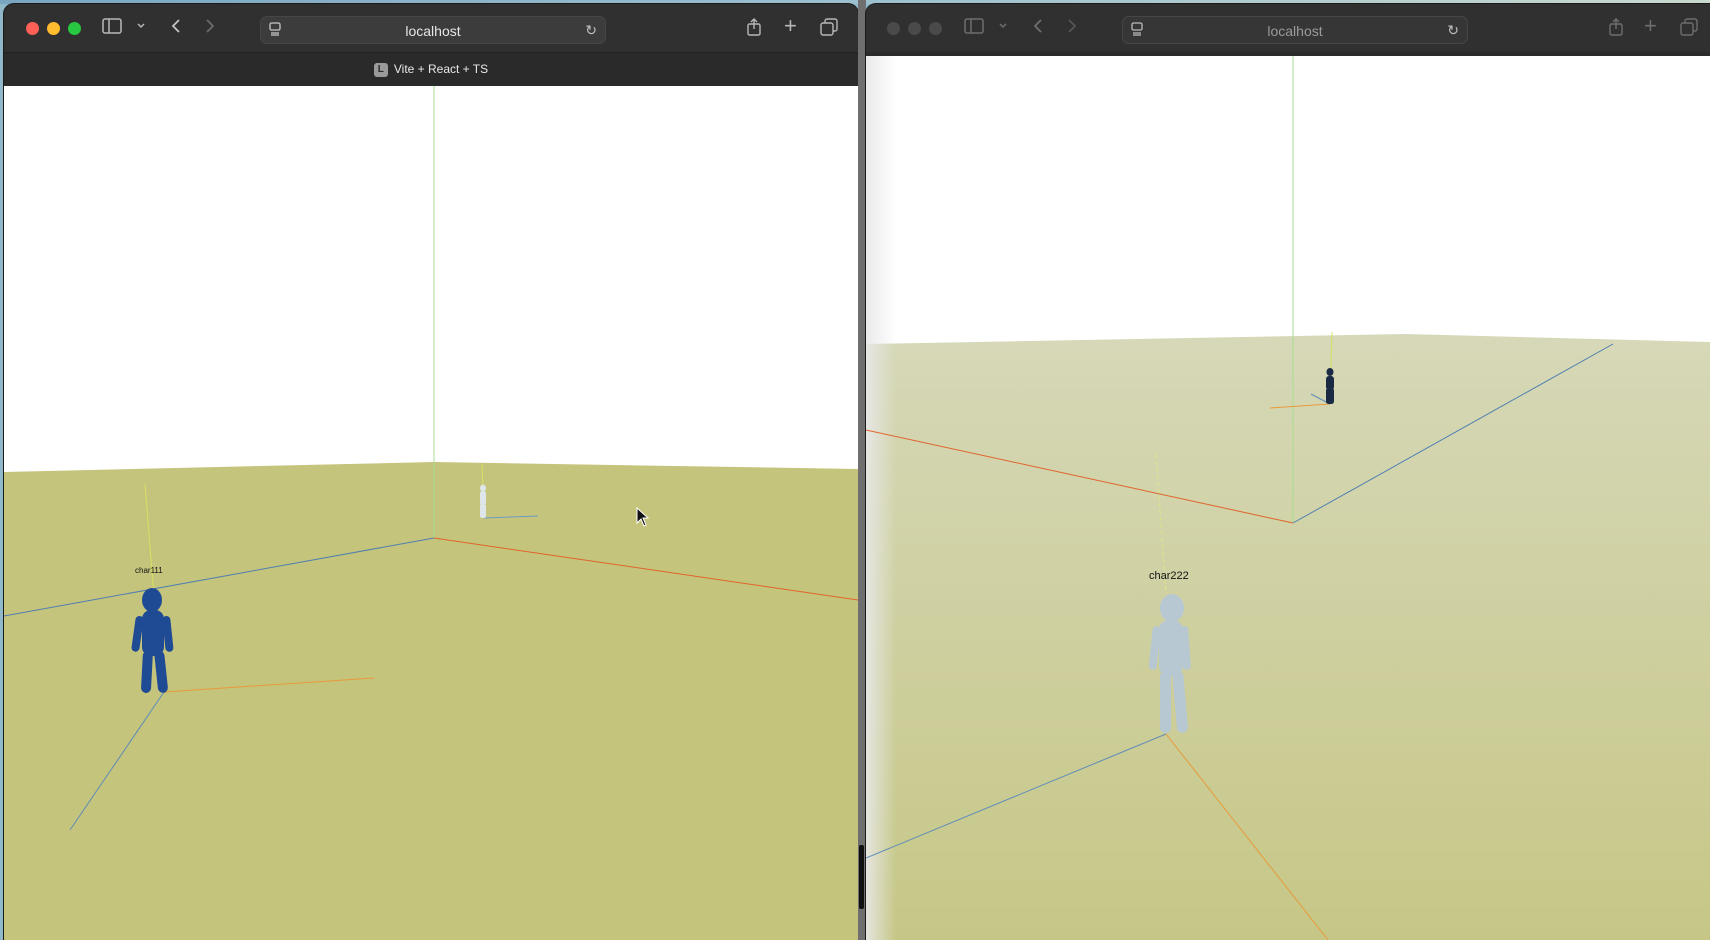 This screenshot has width=1710, height=940. I want to click on window-controls, so click(53, 28).